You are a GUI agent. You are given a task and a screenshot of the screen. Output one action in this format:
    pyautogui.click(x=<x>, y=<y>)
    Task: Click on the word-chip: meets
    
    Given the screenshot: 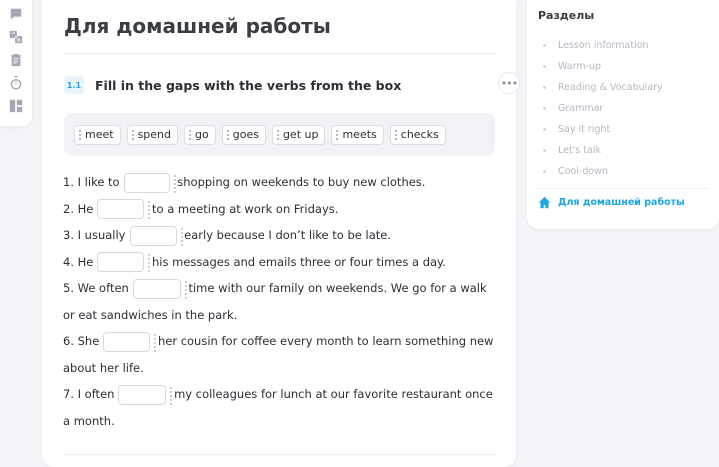 What is the action you would take?
    pyautogui.click(x=357, y=134)
    